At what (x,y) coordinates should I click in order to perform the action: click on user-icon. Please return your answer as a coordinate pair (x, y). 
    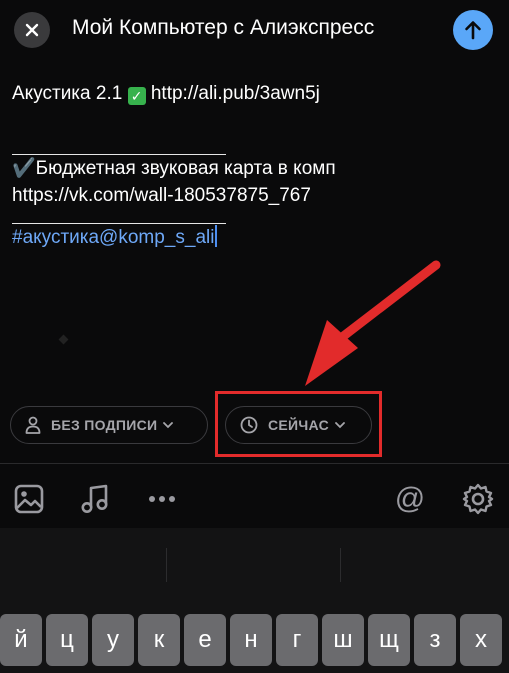
    Looking at the image, I should click on (33, 425).